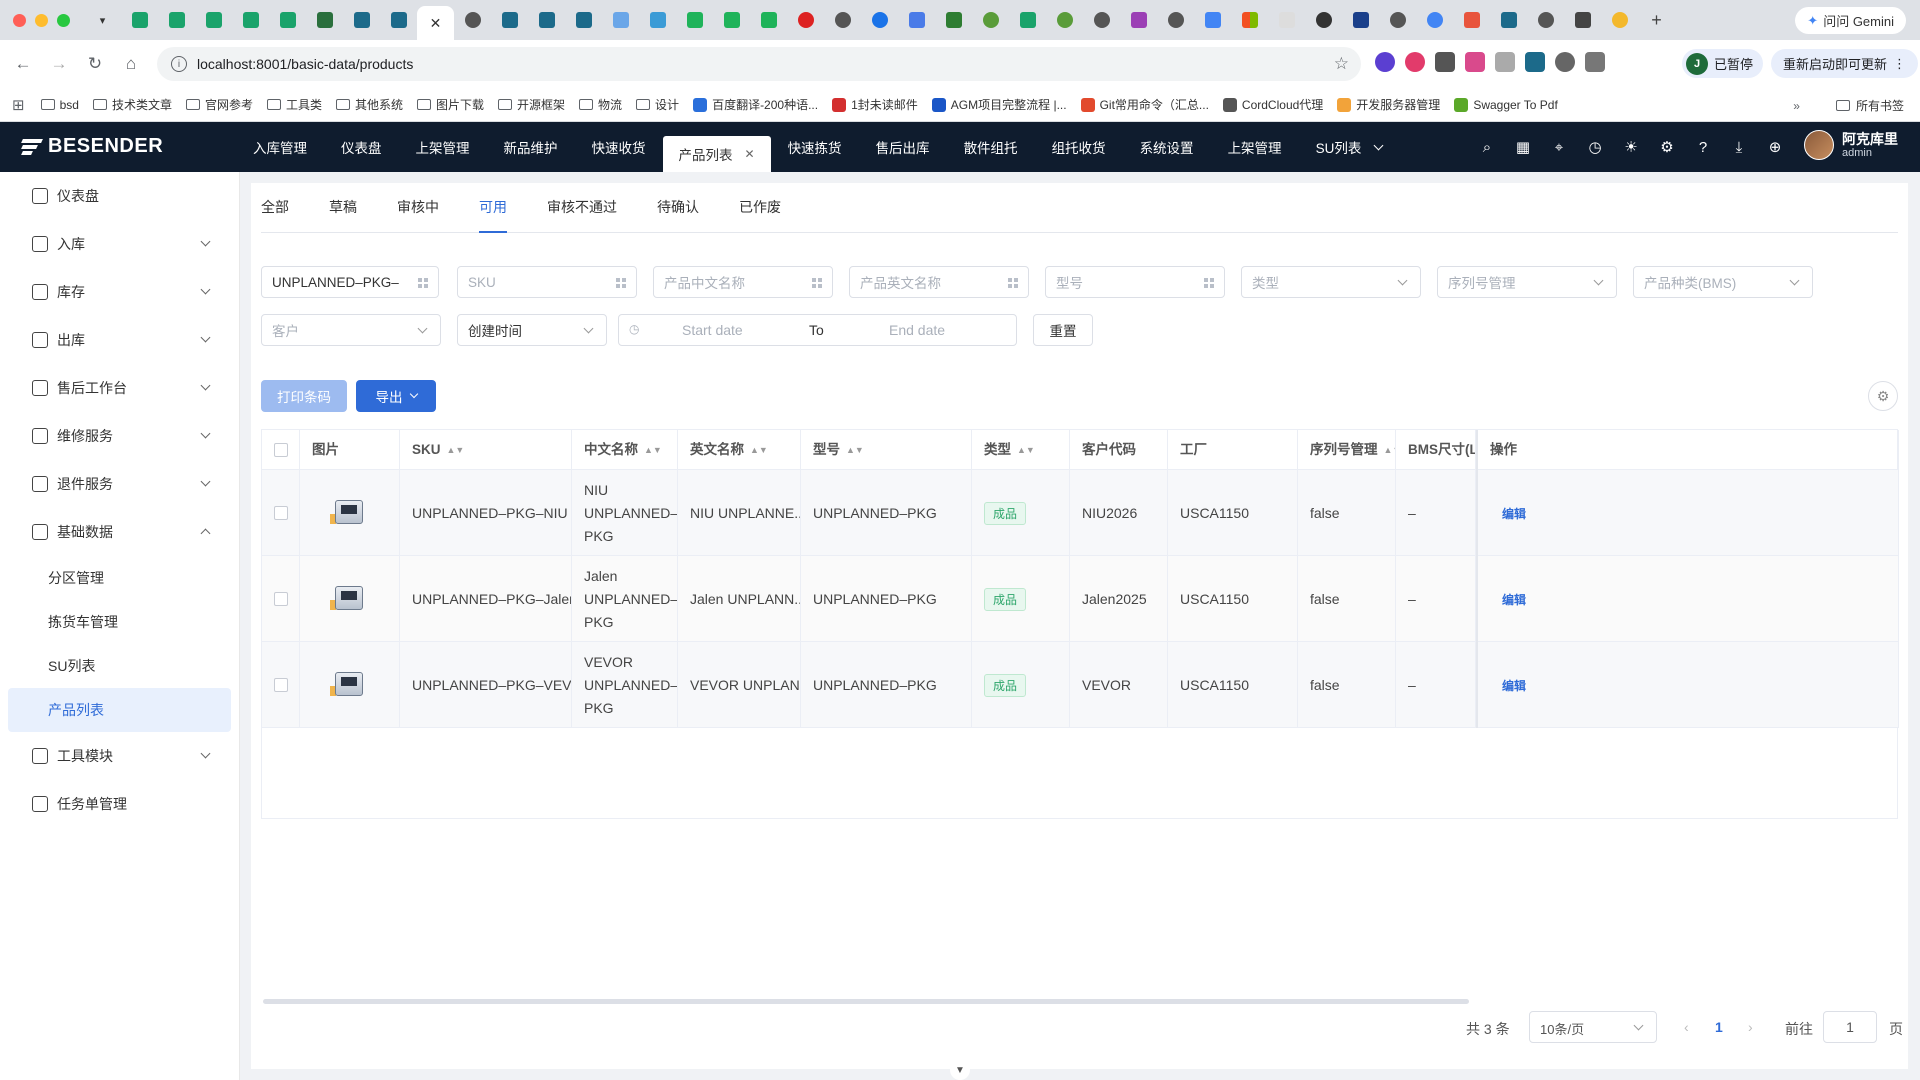 The height and width of the screenshot is (1080, 1920). Describe the element at coordinates (1686, 1027) in the screenshot. I see `prev-page-icon: ‹` at that location.